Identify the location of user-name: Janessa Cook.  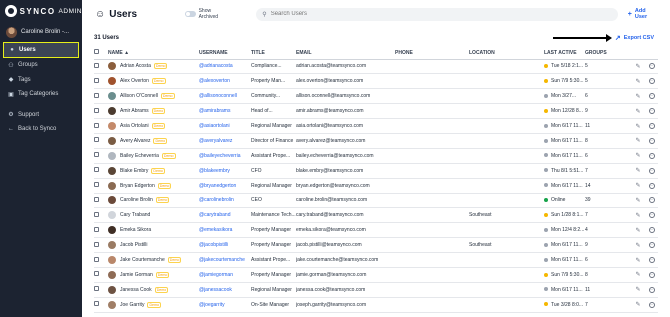
(136, 290).